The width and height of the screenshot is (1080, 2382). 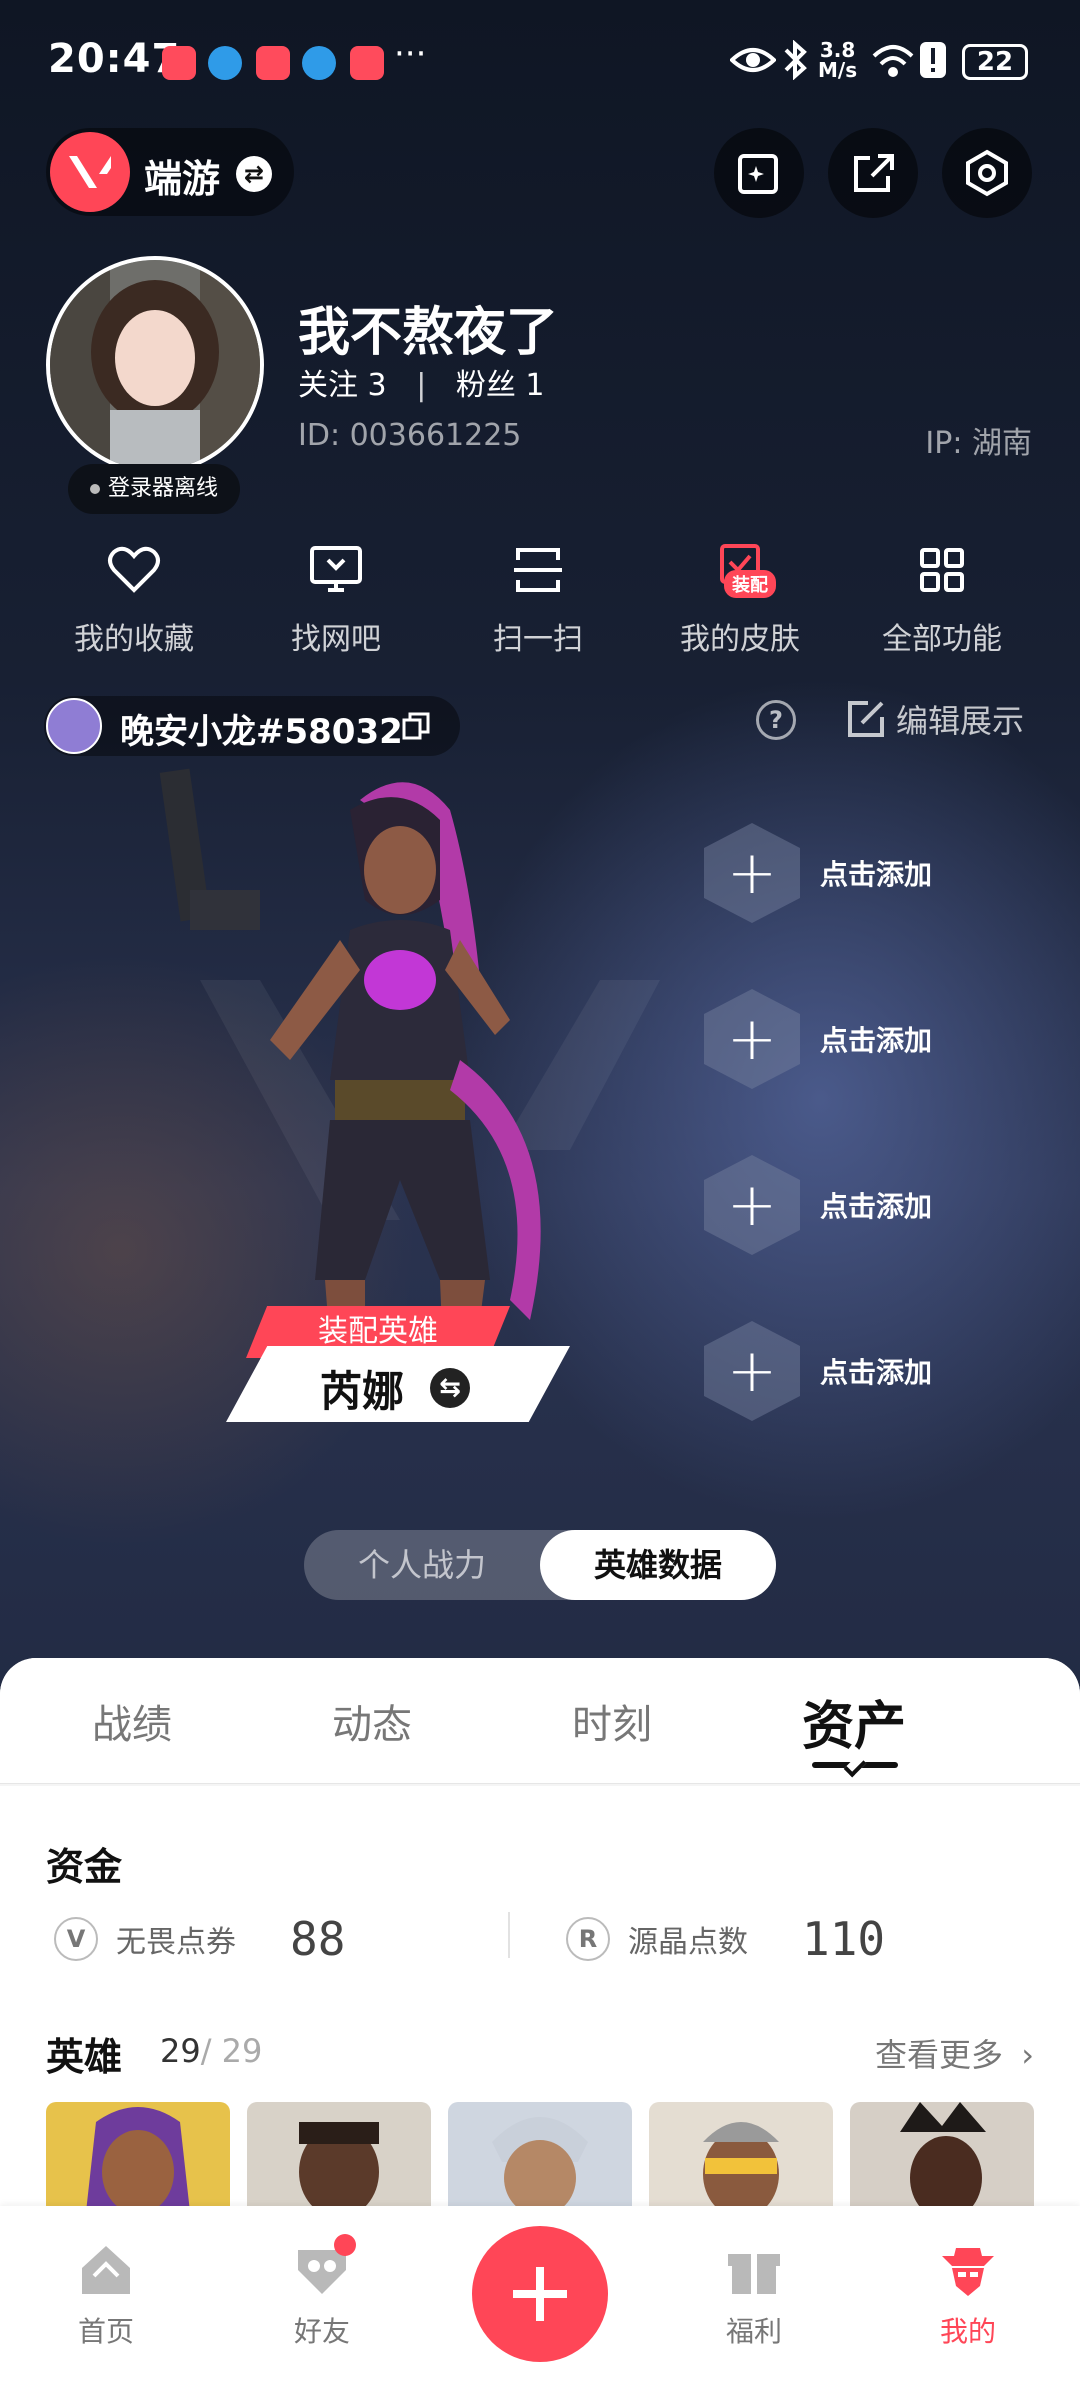 I want to click on my-skins-label: 我的皮肤, so click(x=740, y=639).